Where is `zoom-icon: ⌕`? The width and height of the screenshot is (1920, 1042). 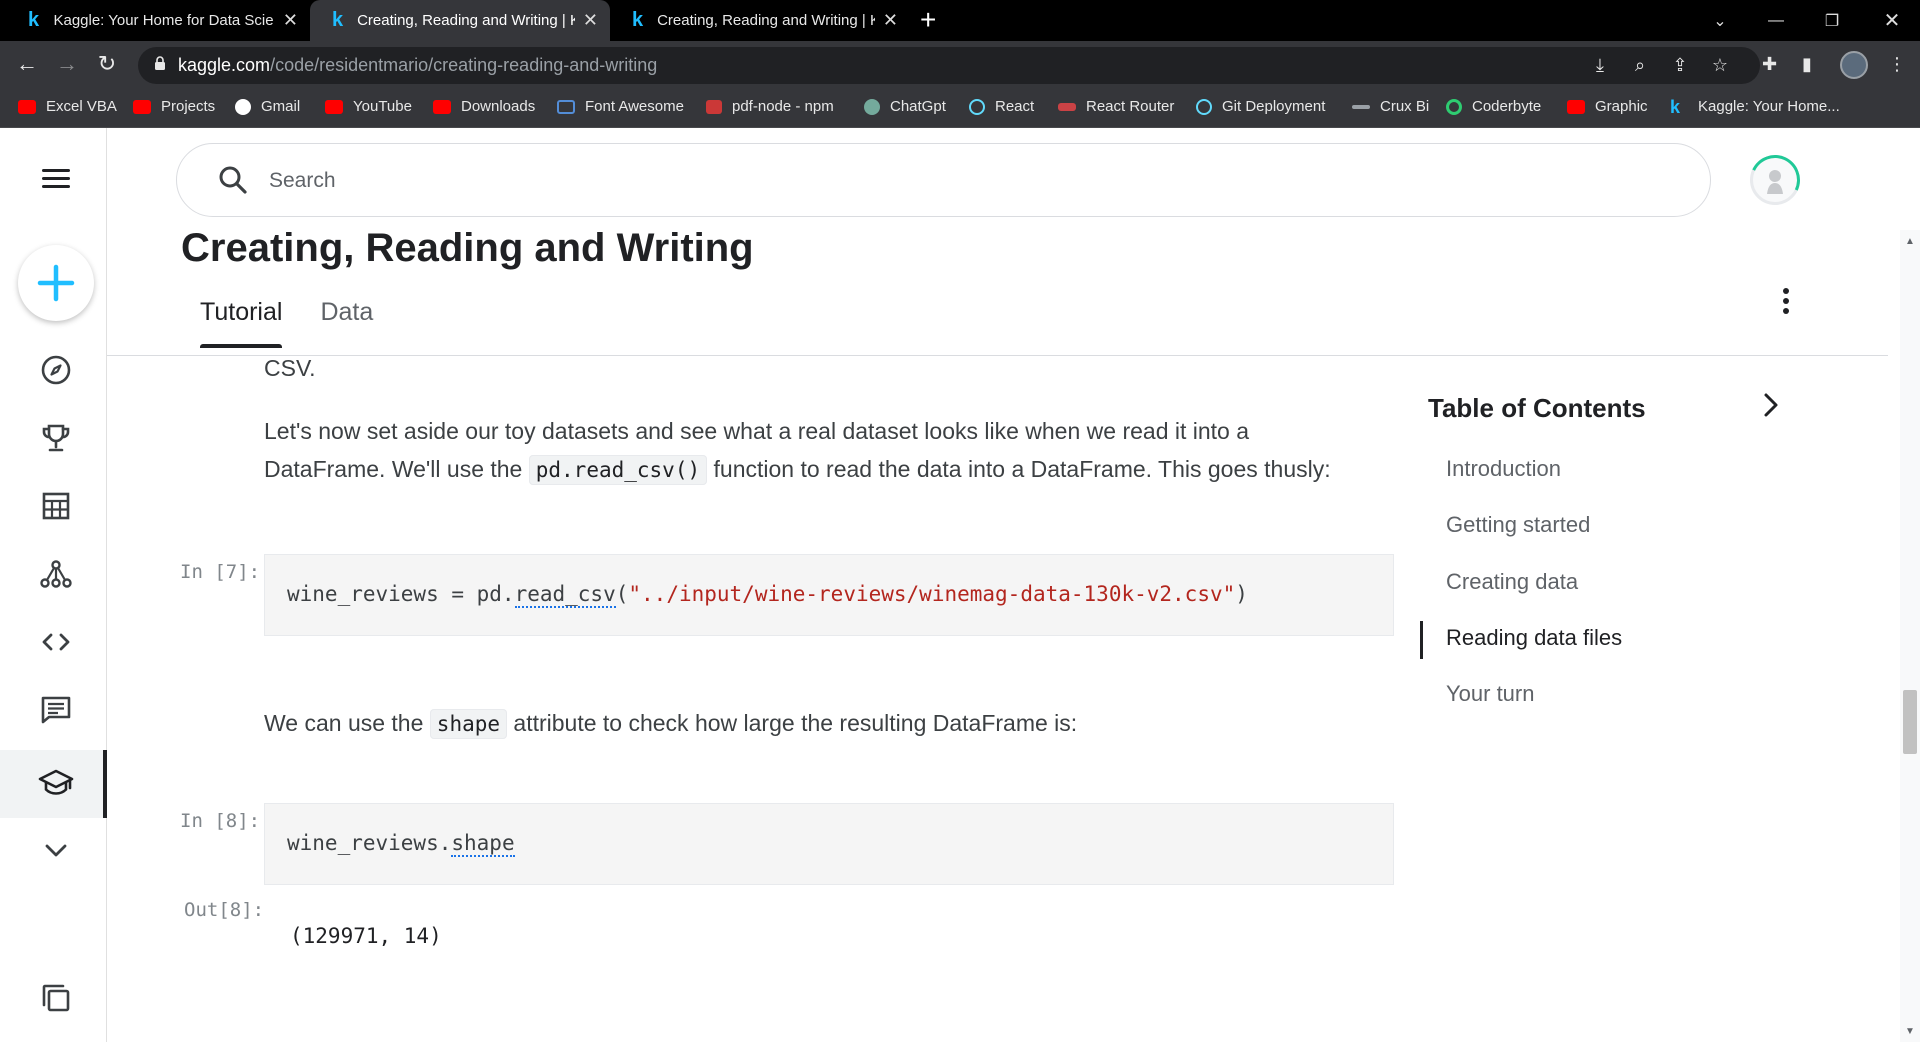
zoom-icon: ⌕ is located at coordinates (1640, 65).